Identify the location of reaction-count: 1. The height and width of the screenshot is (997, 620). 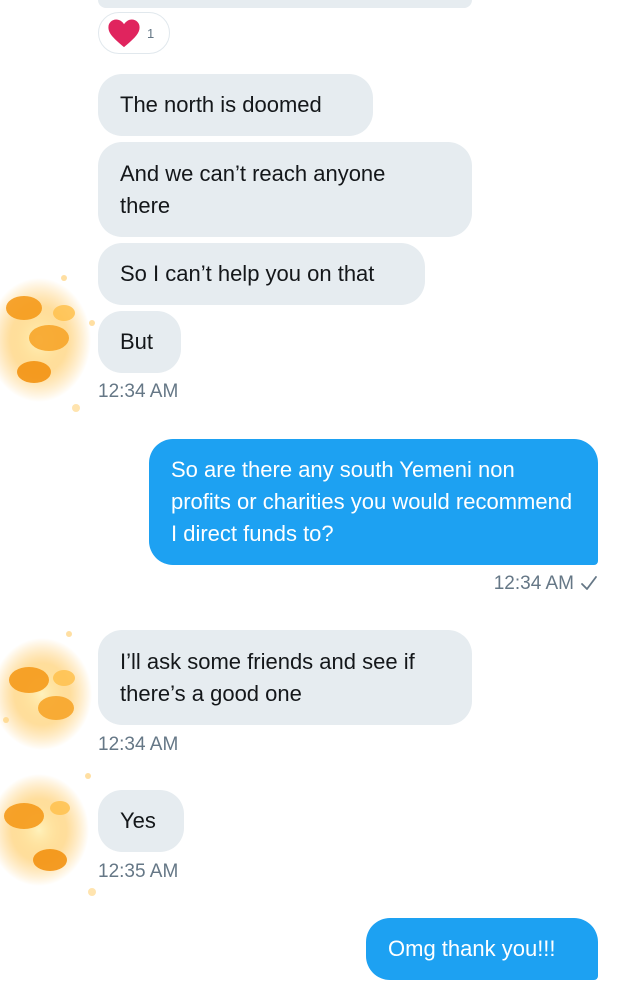
(151, 33).